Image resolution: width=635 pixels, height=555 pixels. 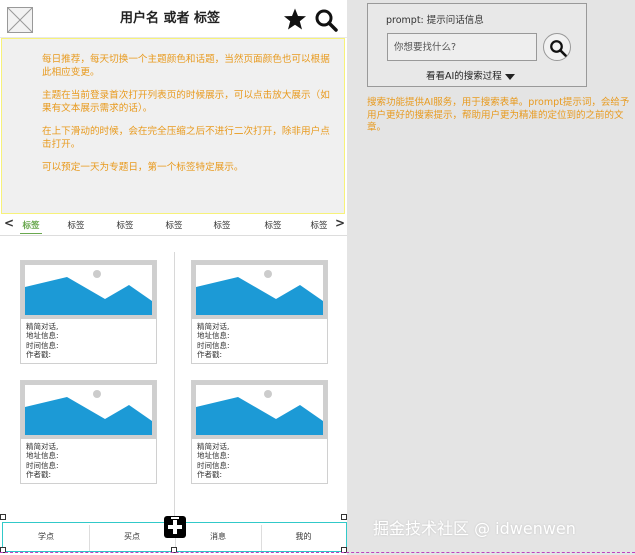 I want to click on nav-item-buy: 买点, so click(x=132, y=537).